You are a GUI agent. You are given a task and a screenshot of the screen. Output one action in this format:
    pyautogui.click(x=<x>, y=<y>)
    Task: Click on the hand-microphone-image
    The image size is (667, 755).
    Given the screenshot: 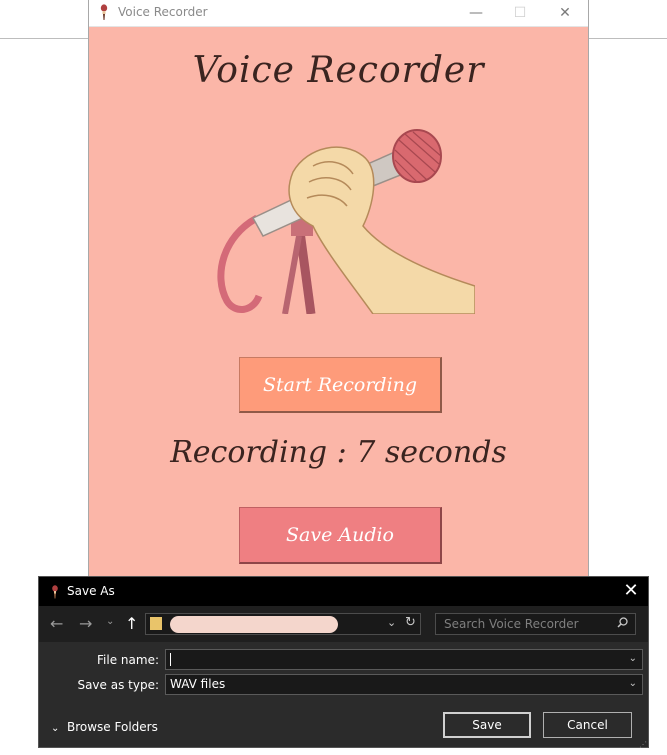 What is the action you would take?
    pyautogui.click(x=346, y=221)
    